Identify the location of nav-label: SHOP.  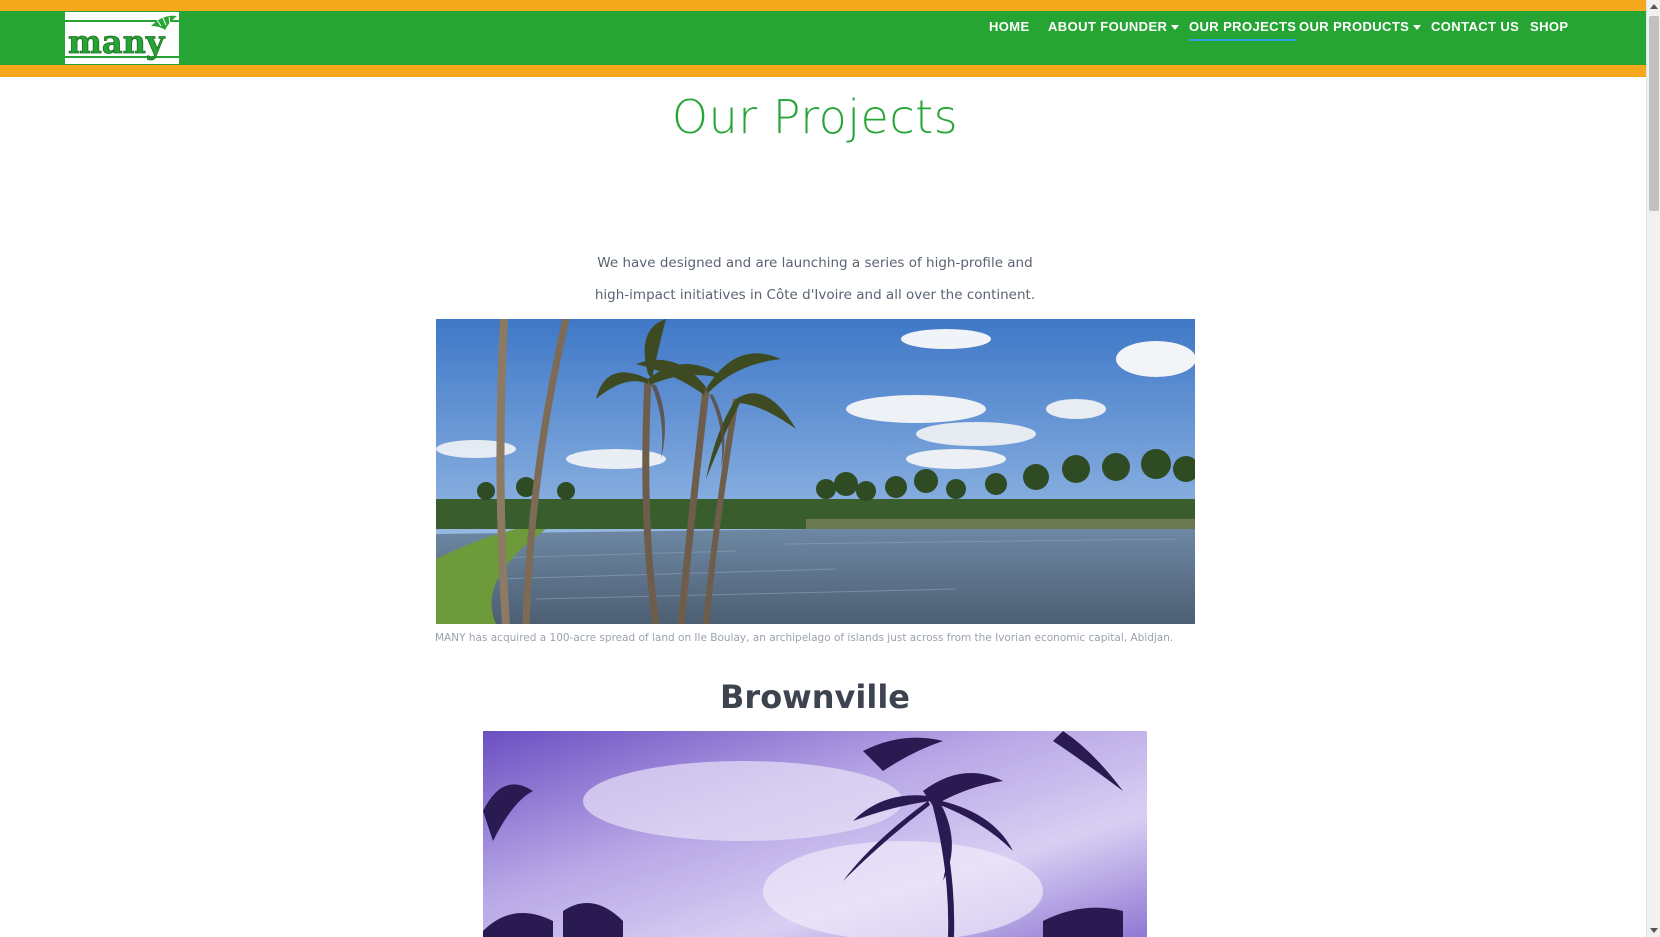
(1549, 26).